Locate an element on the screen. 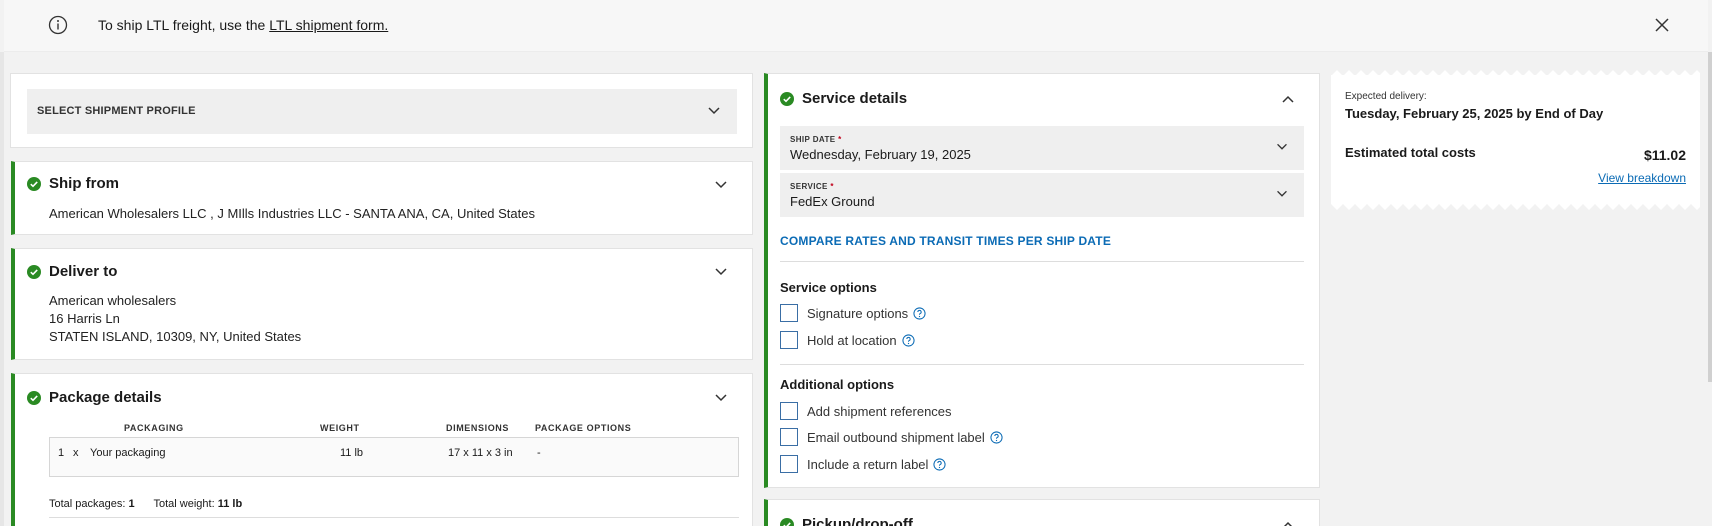 The width and height of the screenshot is (1712, 526). ship-date-label-text: SHIP DATE is located at coordinates (813, 139).